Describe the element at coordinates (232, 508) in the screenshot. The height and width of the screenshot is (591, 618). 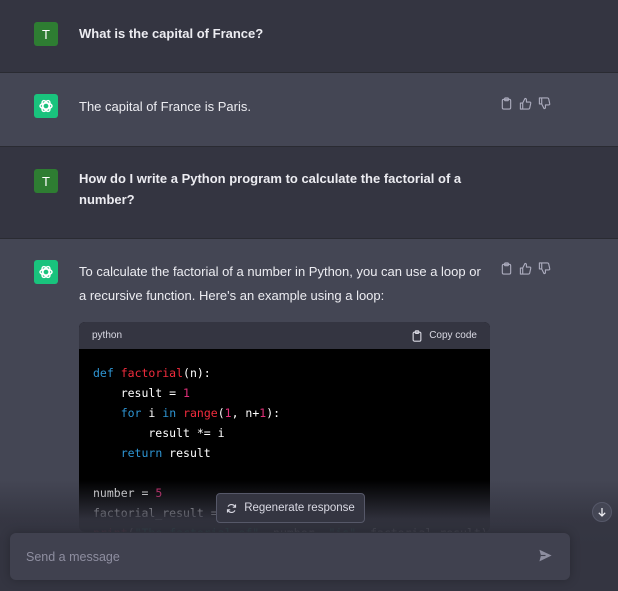
I see `refresh-icon` at that location.